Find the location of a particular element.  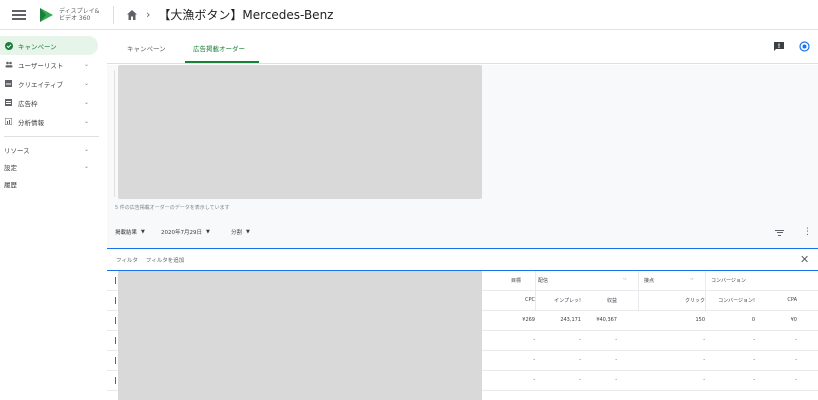

feedback-icon is located at coordinates (779, 46).